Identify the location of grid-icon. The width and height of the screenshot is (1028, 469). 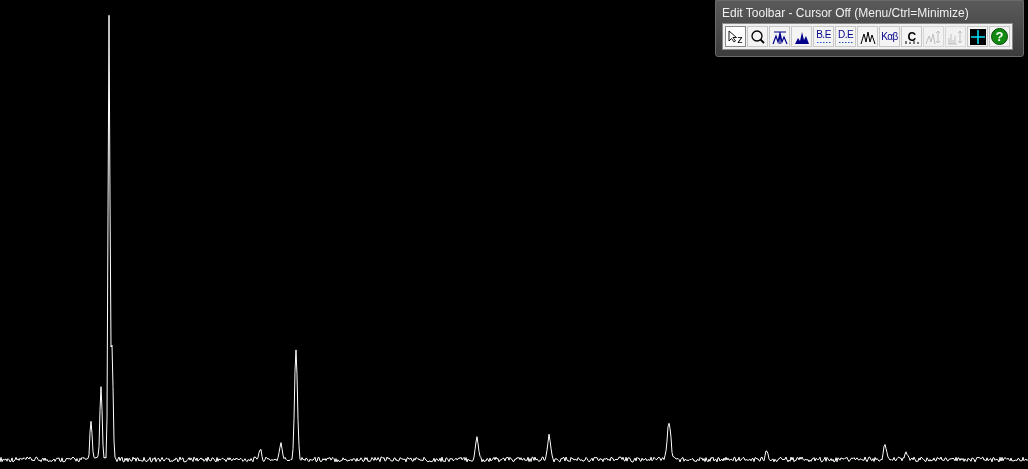
(977, 36).